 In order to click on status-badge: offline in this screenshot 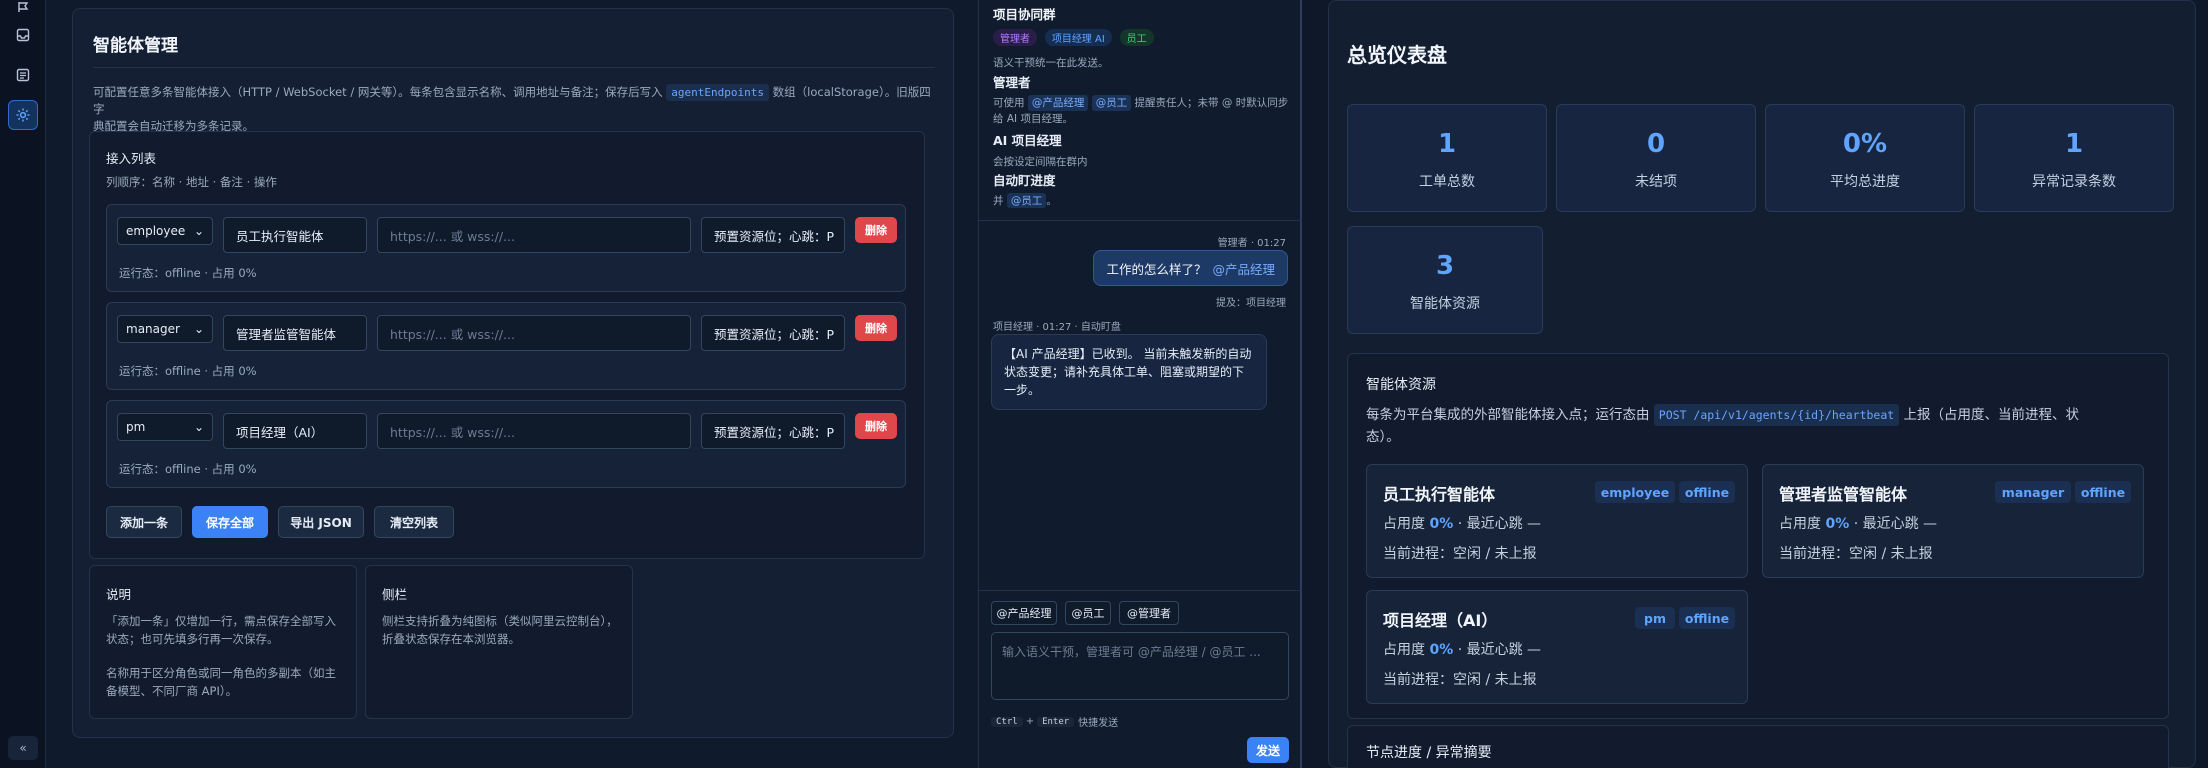, I will do `click(1707, 492)`.